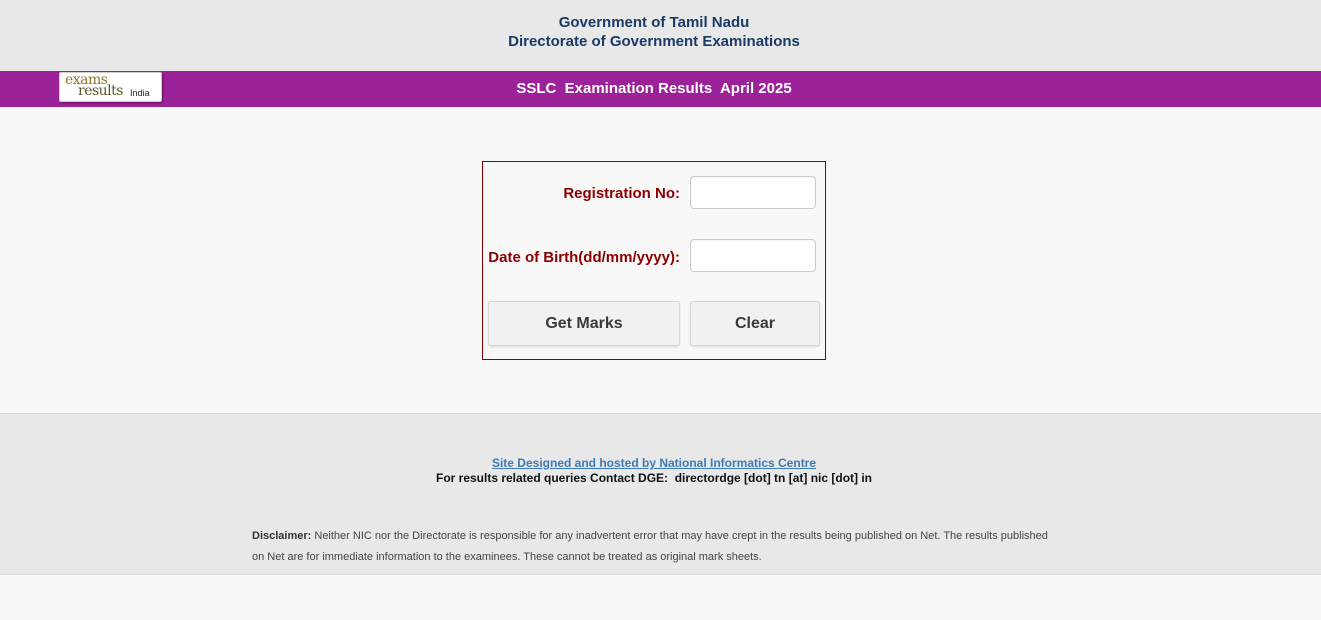  I want to click on directorate-title: Directorate of Government Examinations, so click(654, 41).